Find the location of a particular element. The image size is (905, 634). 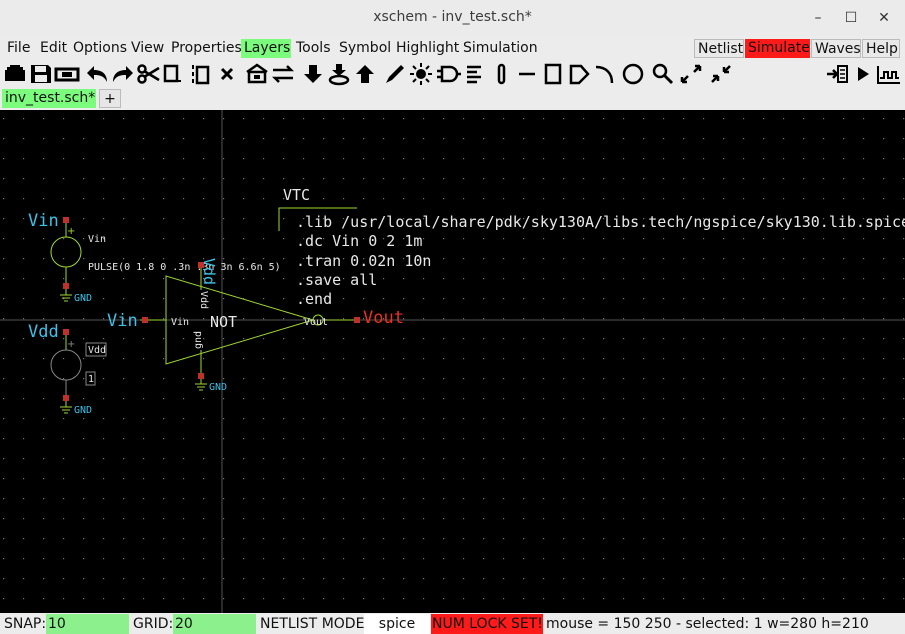

toolbar is located at coordinates (452, 74).